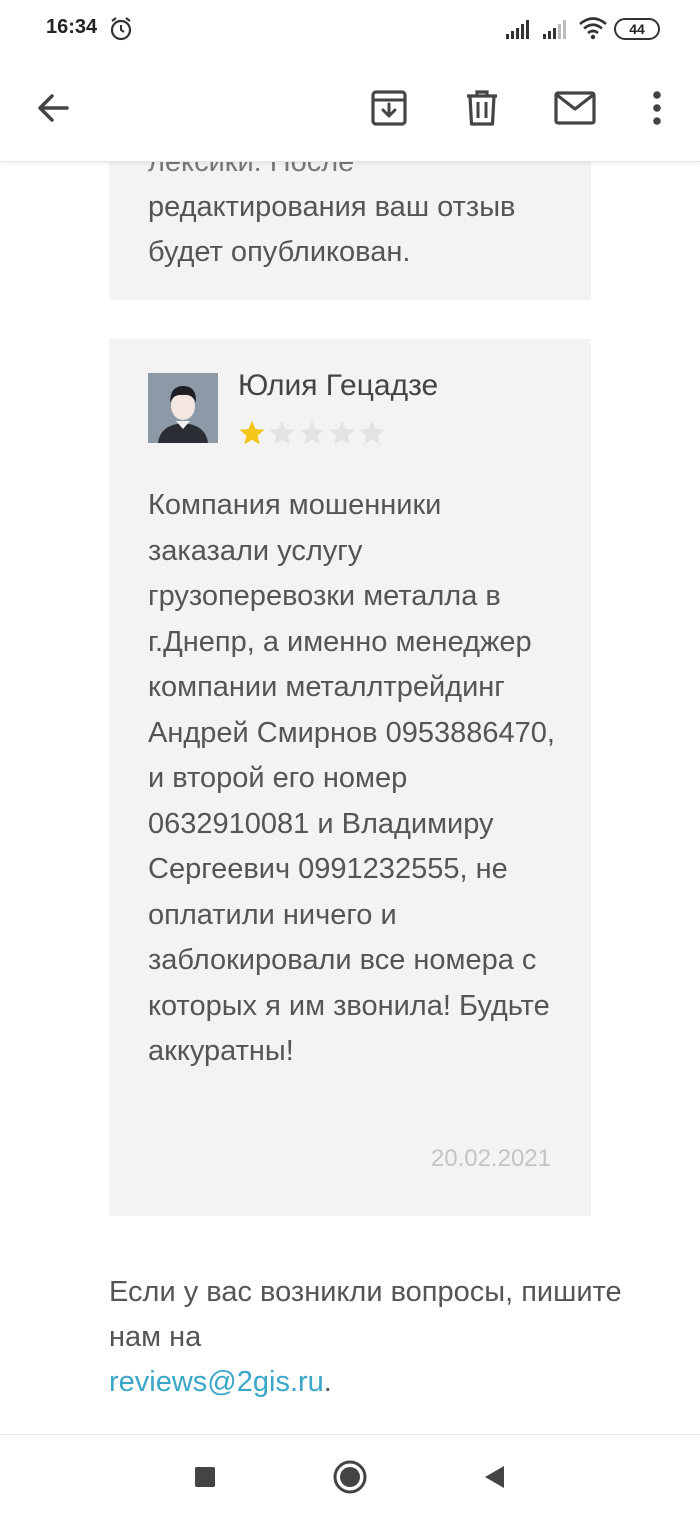 Image resolution: width=700 pixels, height=1517 pixels. I want to click on reviewer-name: Юлия Гецадзе, so click(338, 385).